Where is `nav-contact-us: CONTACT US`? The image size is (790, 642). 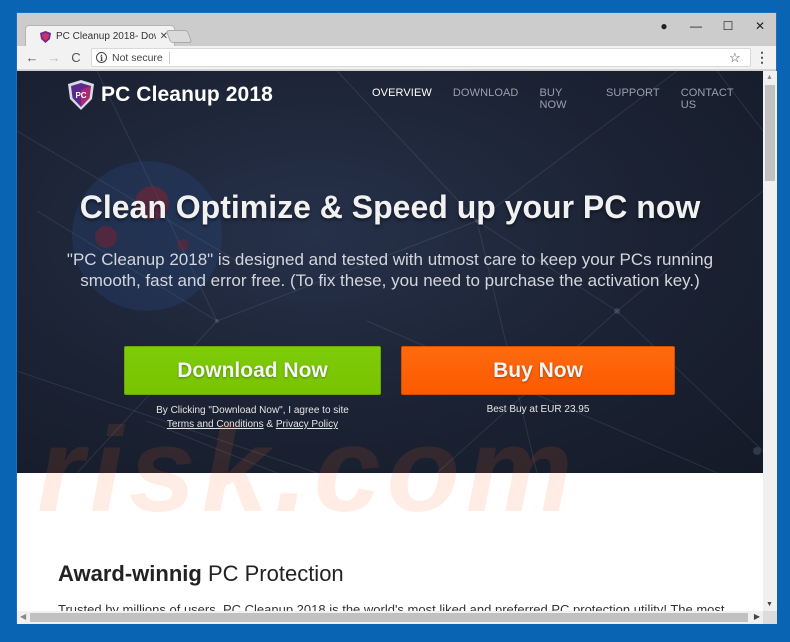
nav-contact-us: CONTACT US is located at coordinates (711, 99).